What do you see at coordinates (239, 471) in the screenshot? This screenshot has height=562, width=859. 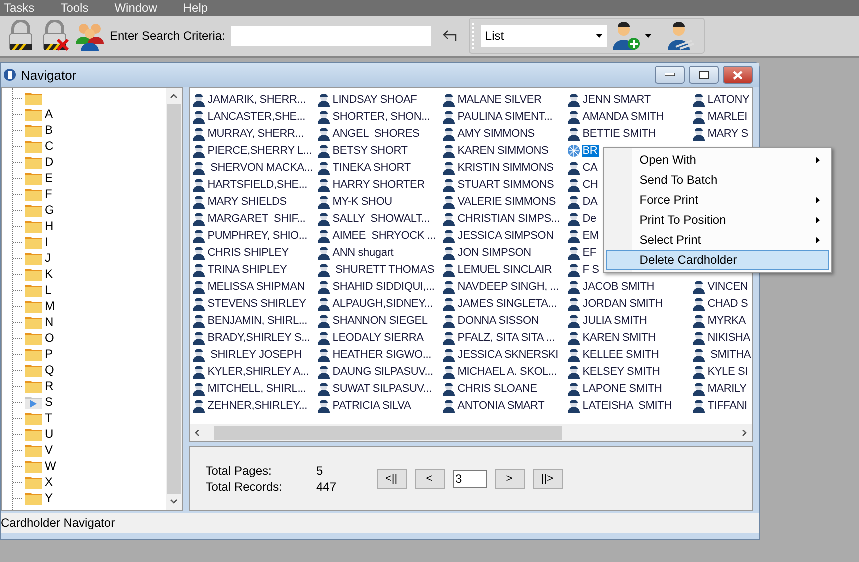 I see `total-pages-label: Total Pages:` at bounding box center [239, 471].